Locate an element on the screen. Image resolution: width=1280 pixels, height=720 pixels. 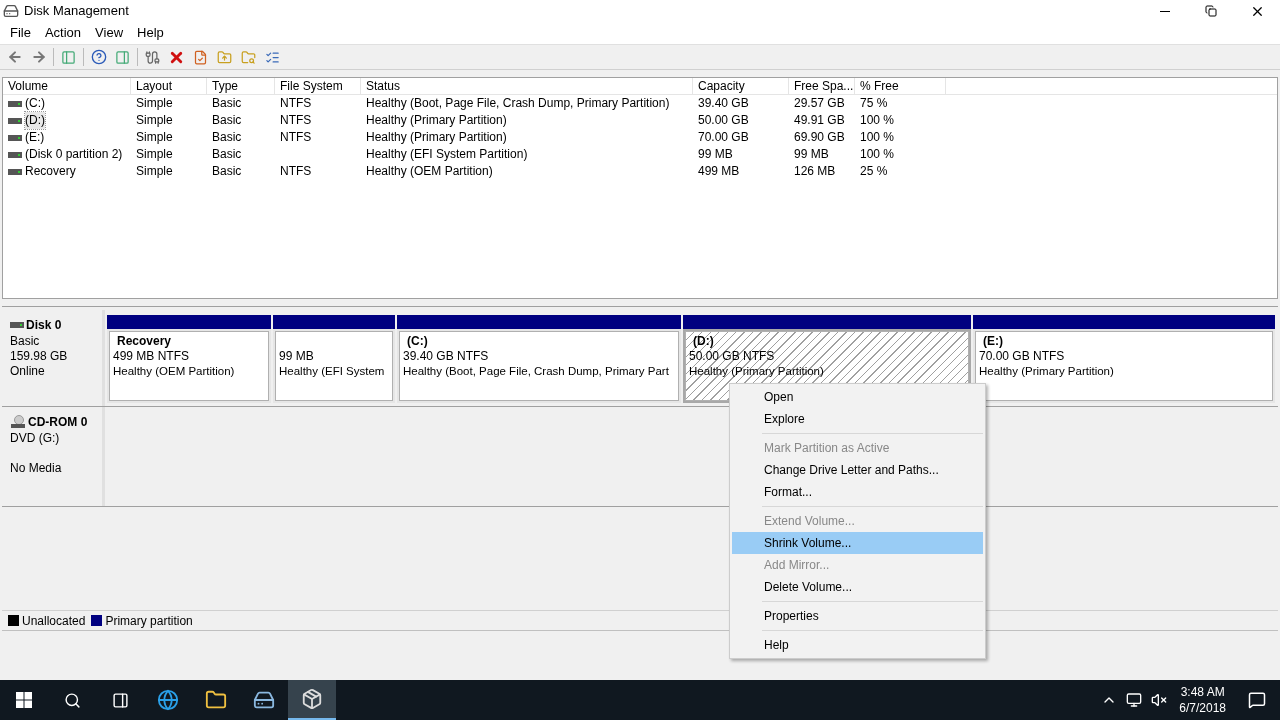
taskbar-app is located at coordinates (312, 700).